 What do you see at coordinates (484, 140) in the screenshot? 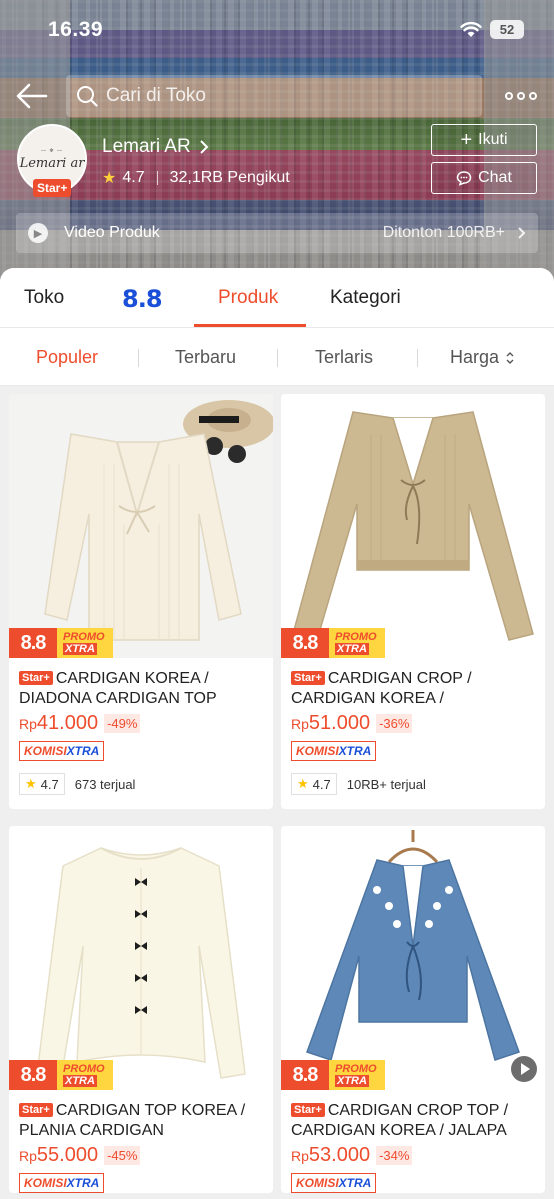
I see `follow-button: + Ikuti` at bounding box center [484, 140].